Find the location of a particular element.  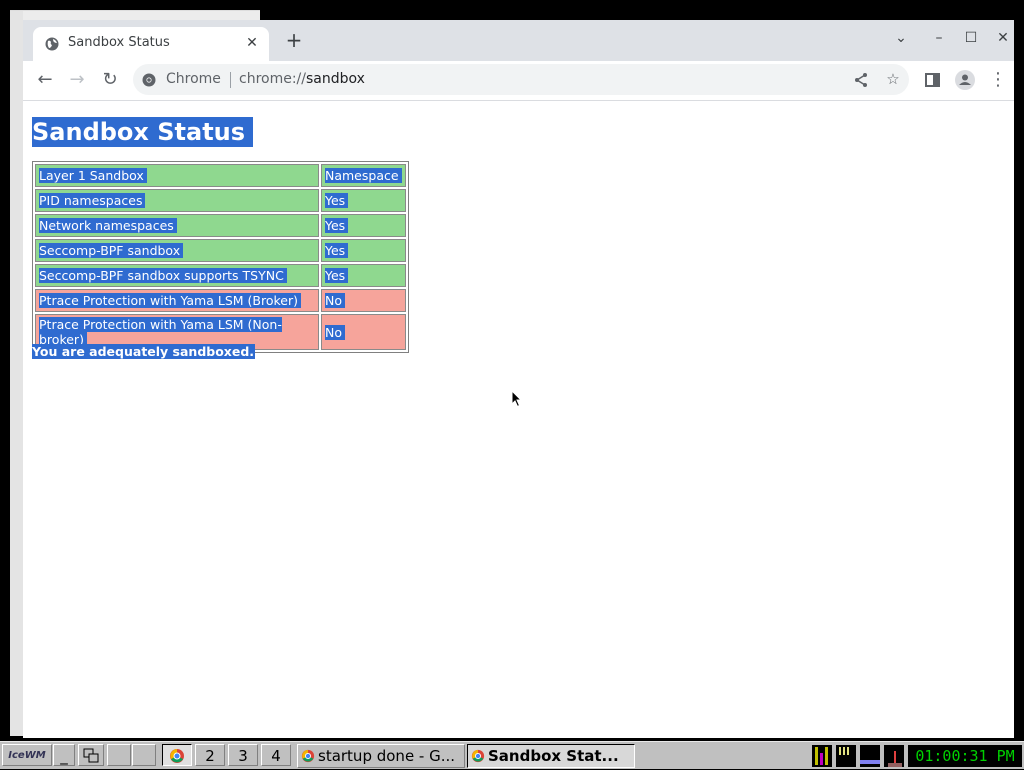

new-tab-button: + is located at coordinates (294, 40).